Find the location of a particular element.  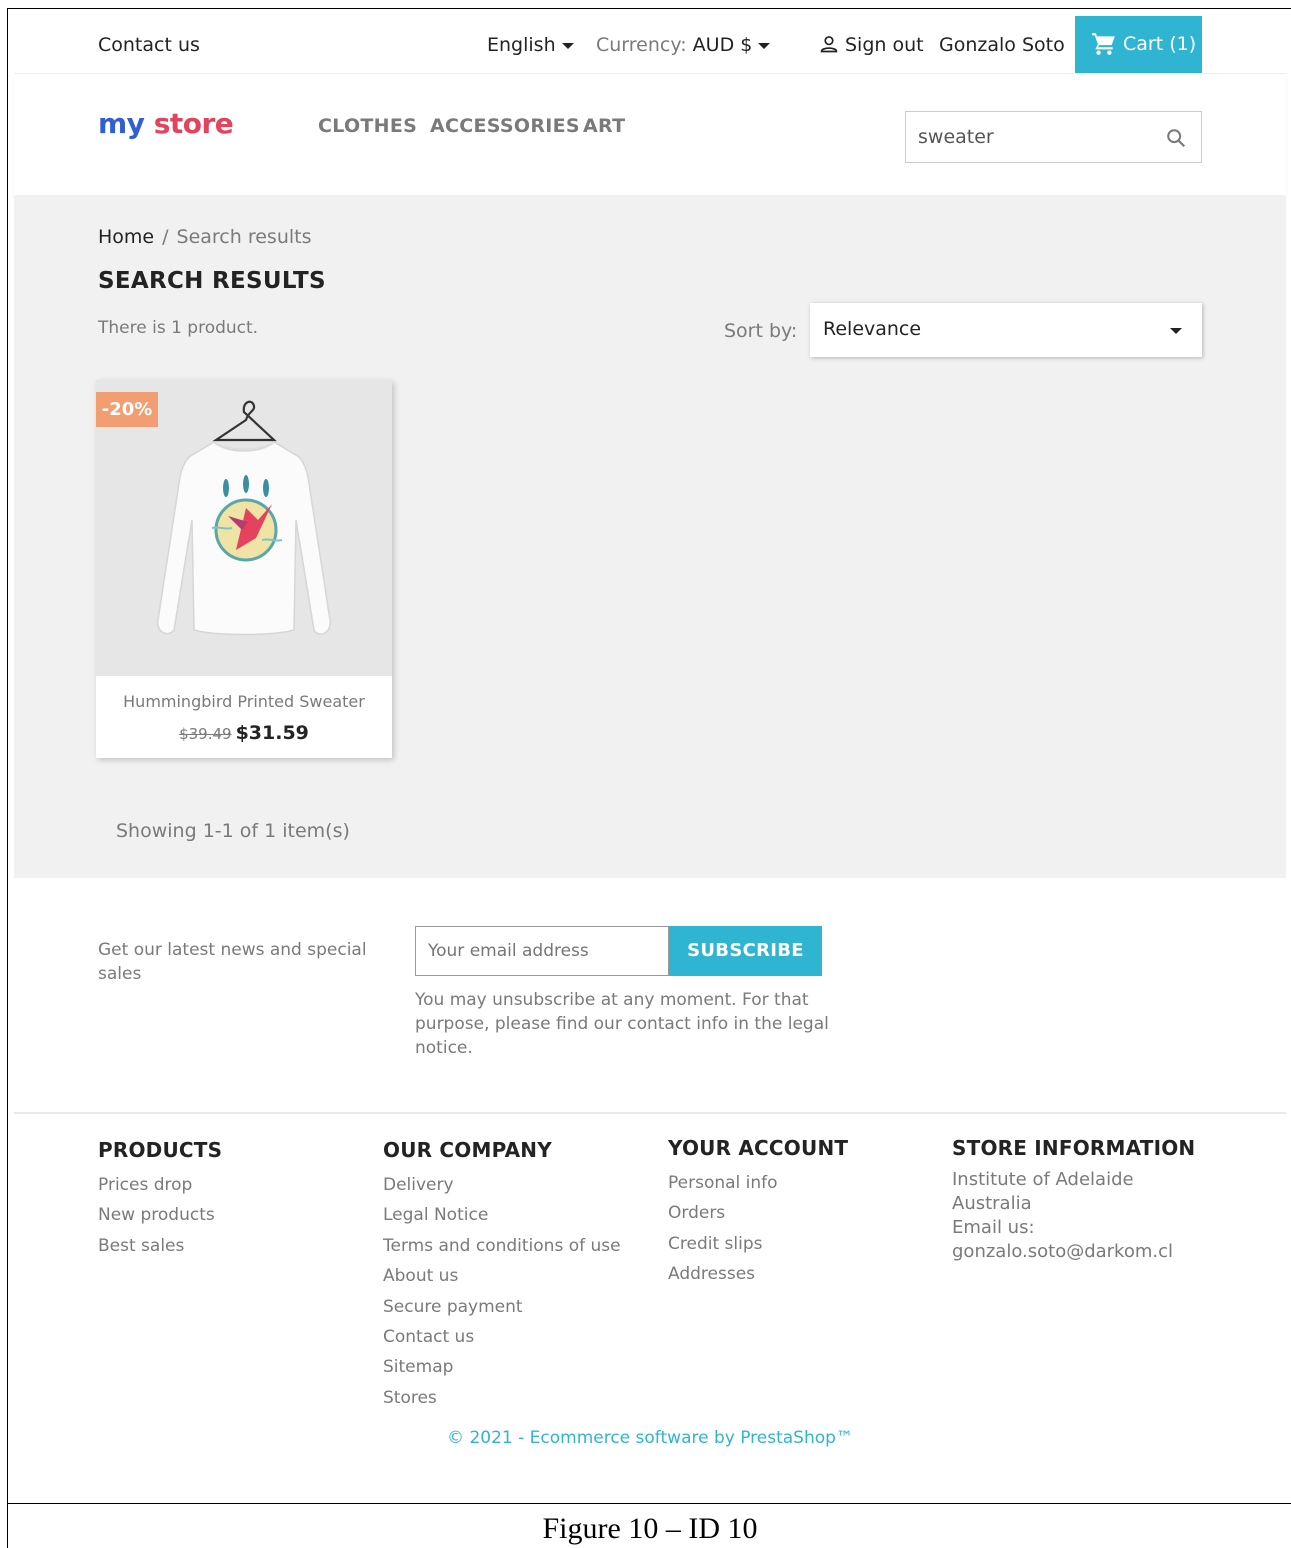

newsletter-email-field is located at coordinates (542, 951).